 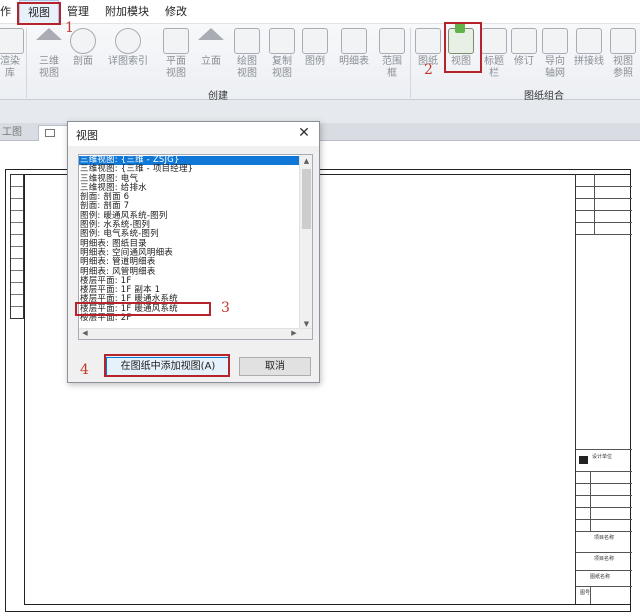 What do you see at coordinates (428, 57) in the screenshot?
I see `sheet-button: 图纸` at bounding box center [428, 57].